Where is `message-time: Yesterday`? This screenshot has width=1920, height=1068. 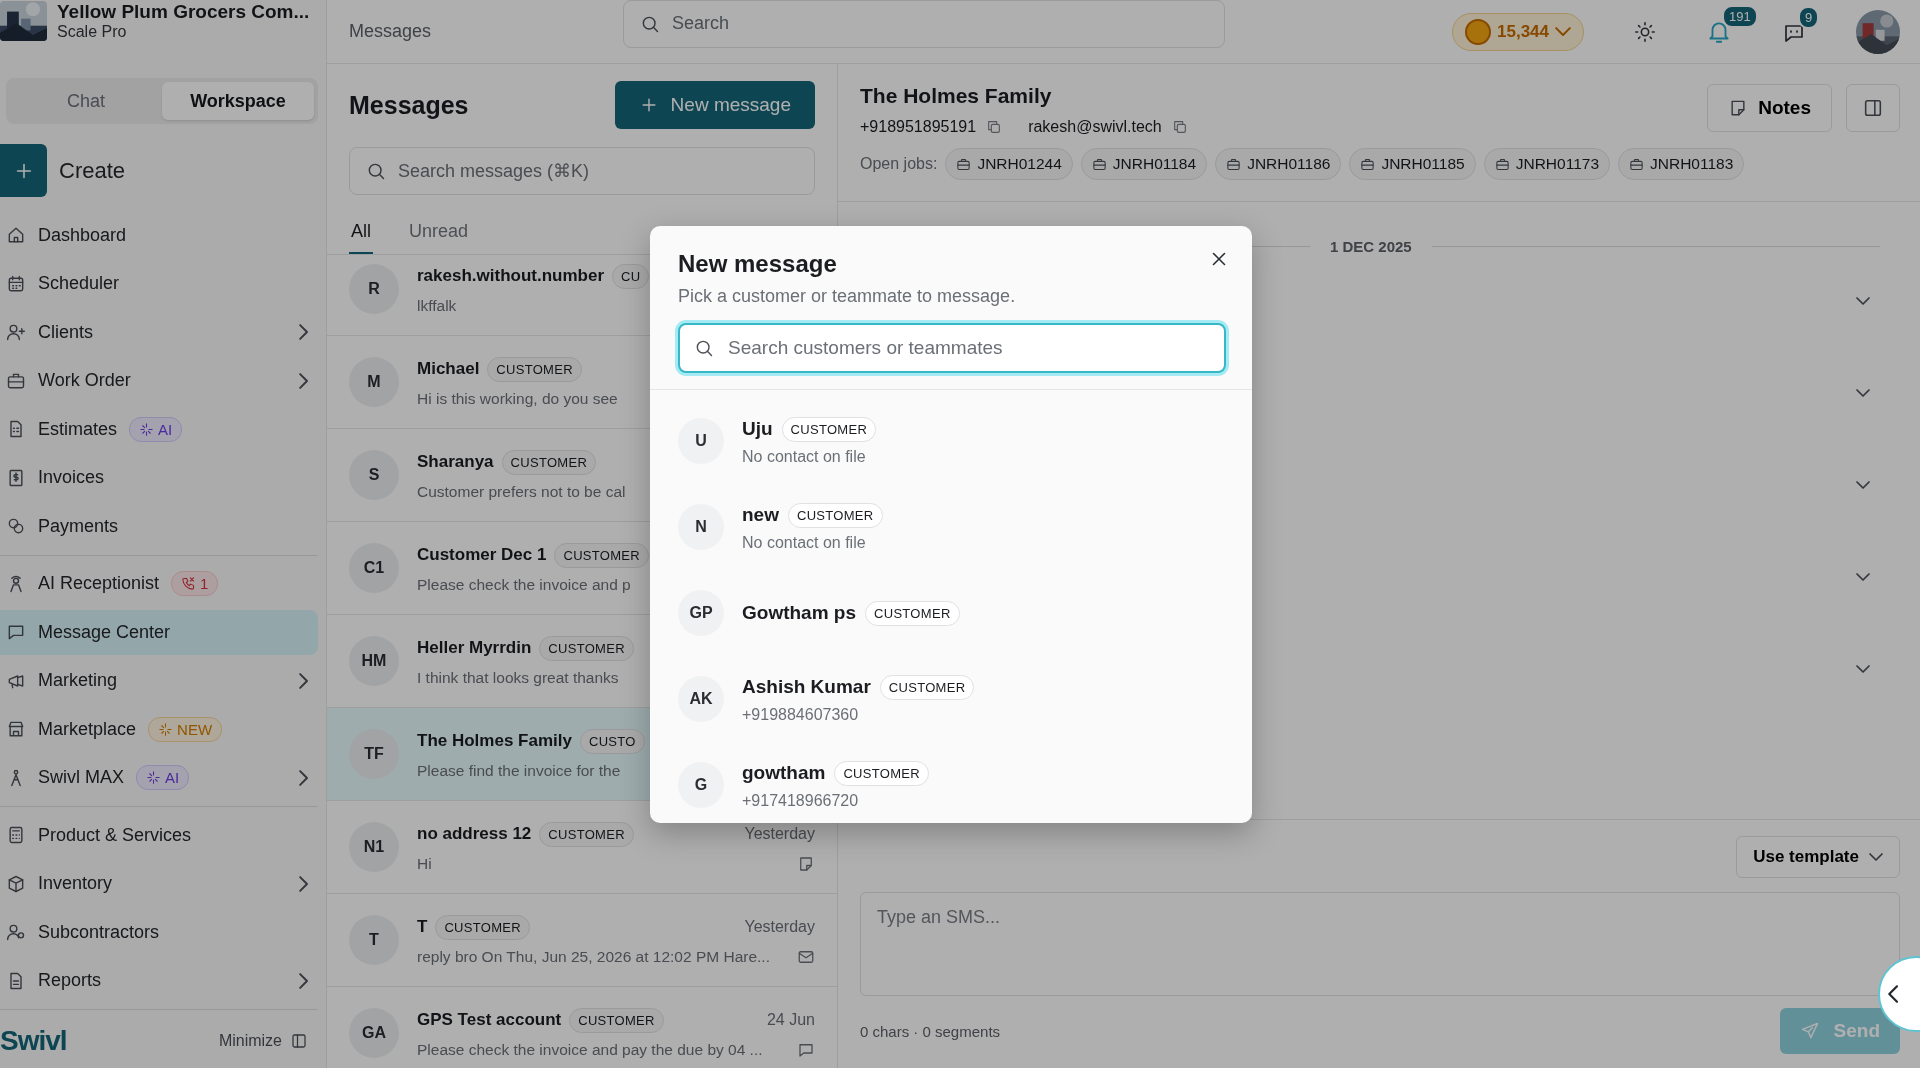 message-time: Yesterday is located at coordinates (779, 834).